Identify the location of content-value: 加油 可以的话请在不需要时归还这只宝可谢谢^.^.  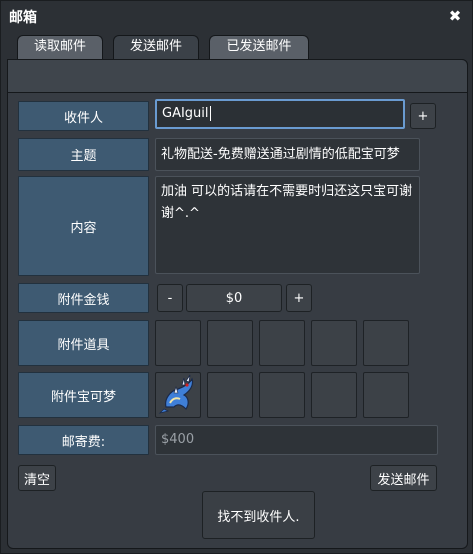
(287, 202).